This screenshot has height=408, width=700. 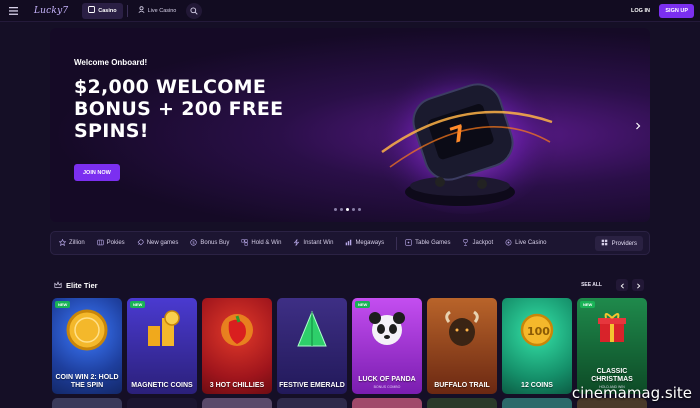 I want to click on game-card: NEW CLASSIC CHRISTMAS HOLD AND WIN, so click(x=612, y=346).